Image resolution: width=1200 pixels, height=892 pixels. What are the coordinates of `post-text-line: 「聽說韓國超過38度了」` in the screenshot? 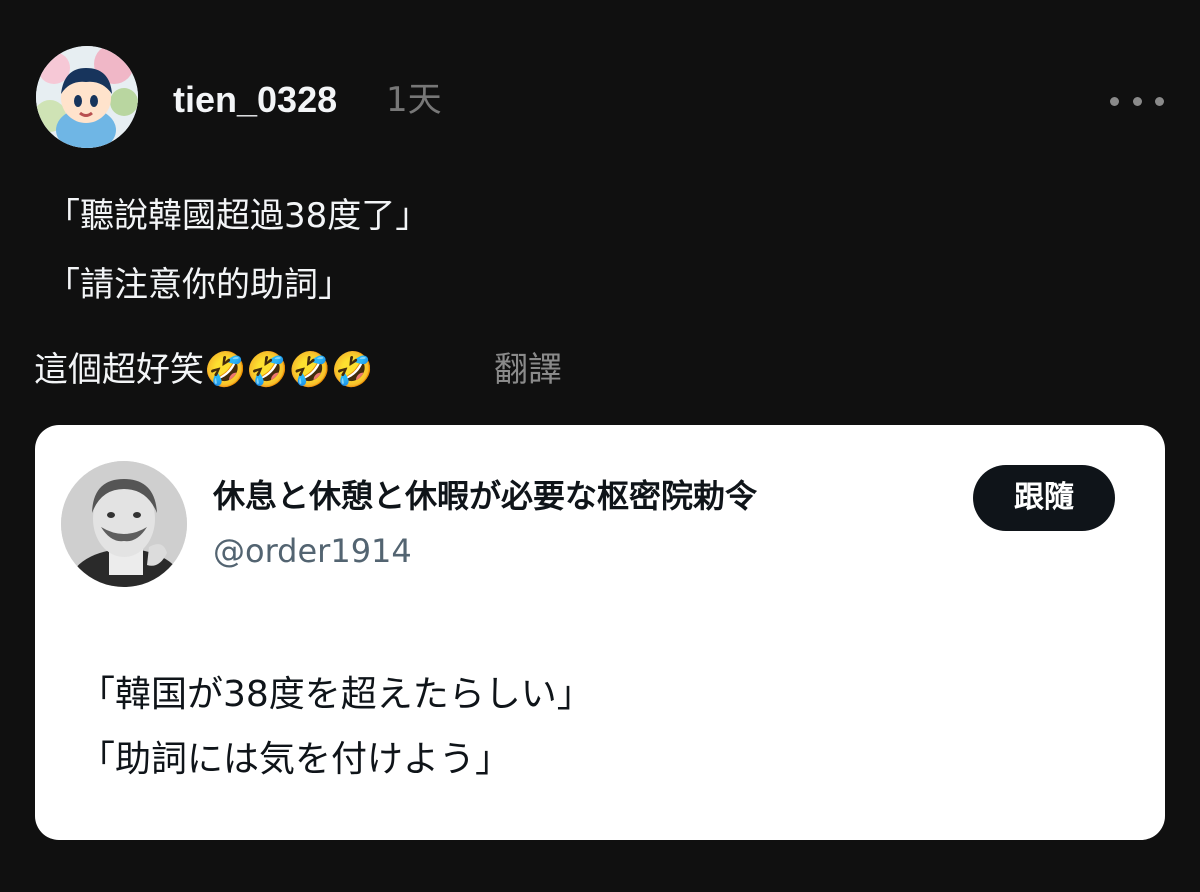 It's located at (238, 216).